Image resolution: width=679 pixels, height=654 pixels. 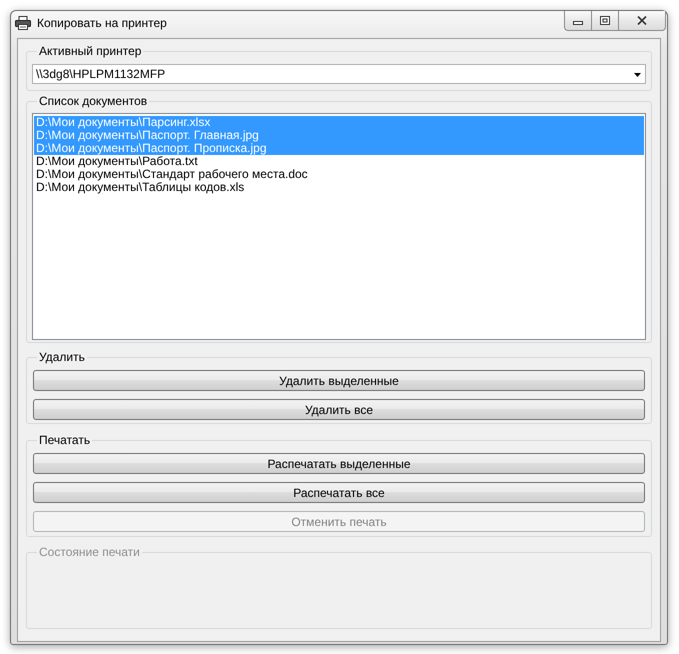 What do you see at coordinates (339, 380) in the screenshot?
I see `delete-selected-button: Удалить выделенные` at bounding box center [339, 380].